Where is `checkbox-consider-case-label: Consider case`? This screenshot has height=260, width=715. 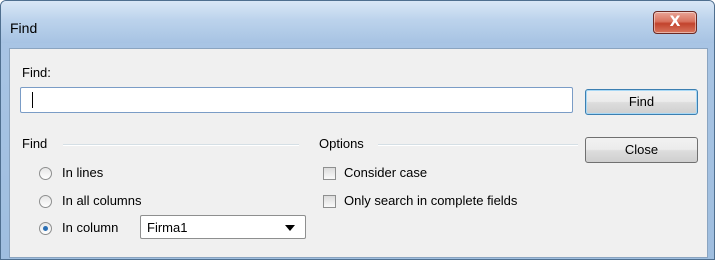
checkbox-consider-case-label: Consider case is located at coordinates (386, 172).